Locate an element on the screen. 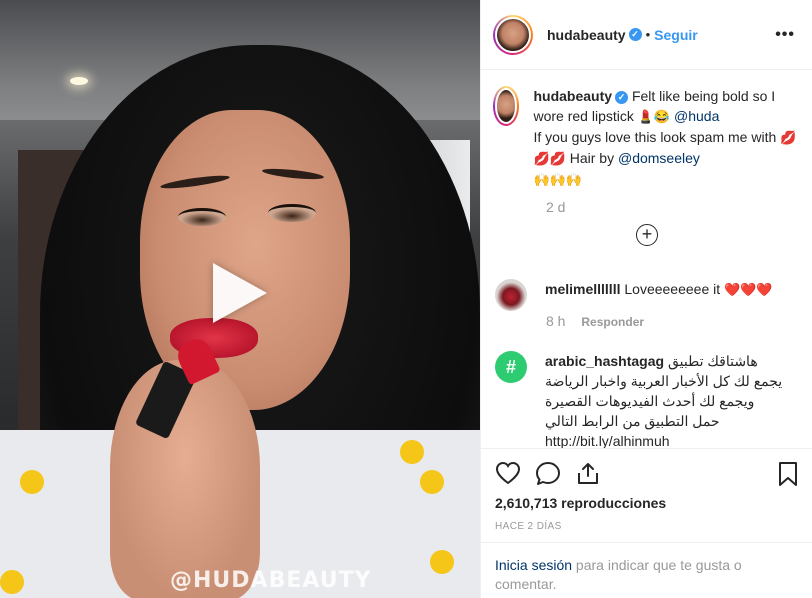 The height and width of the screenshot is (598, 812). left-eye is located at coordinates (202, 217).